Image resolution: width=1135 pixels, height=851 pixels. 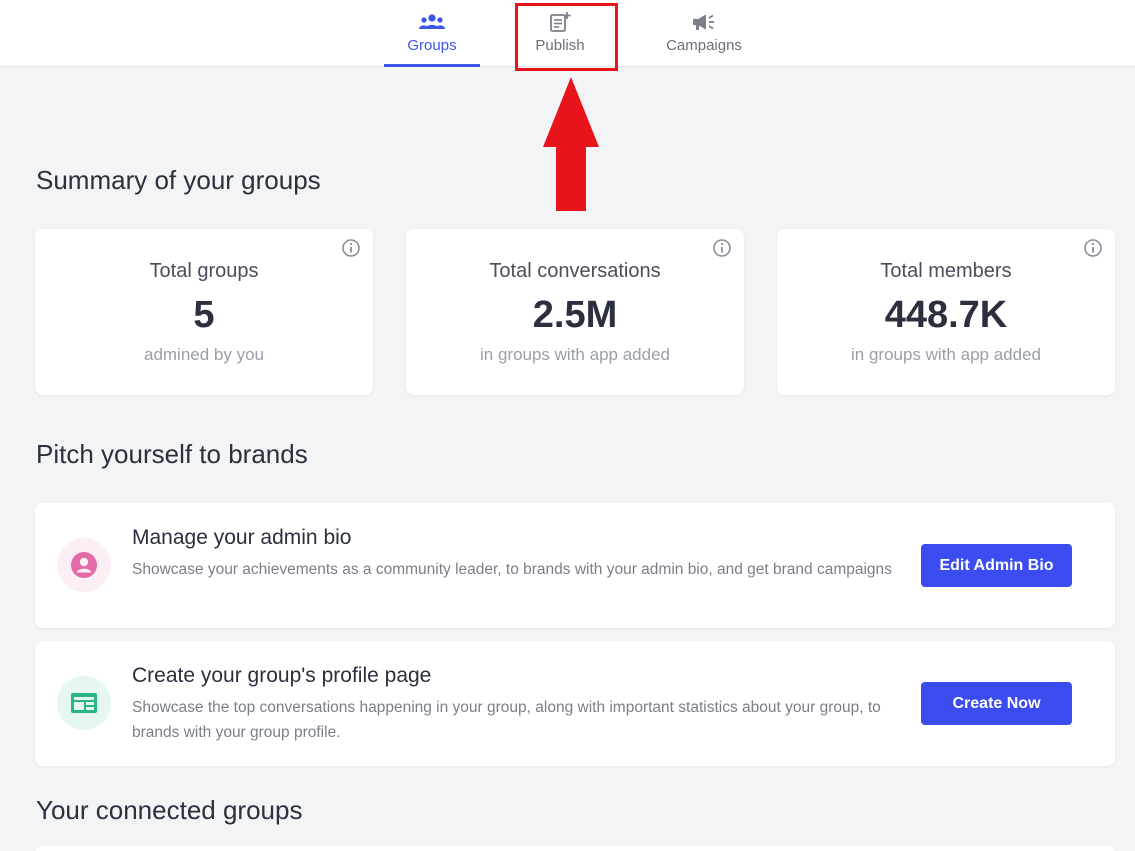 What do you see at coordinates (204, 271) in the screenshot?
I see `stat-title: Total groups` at bounding box center [204, 271].